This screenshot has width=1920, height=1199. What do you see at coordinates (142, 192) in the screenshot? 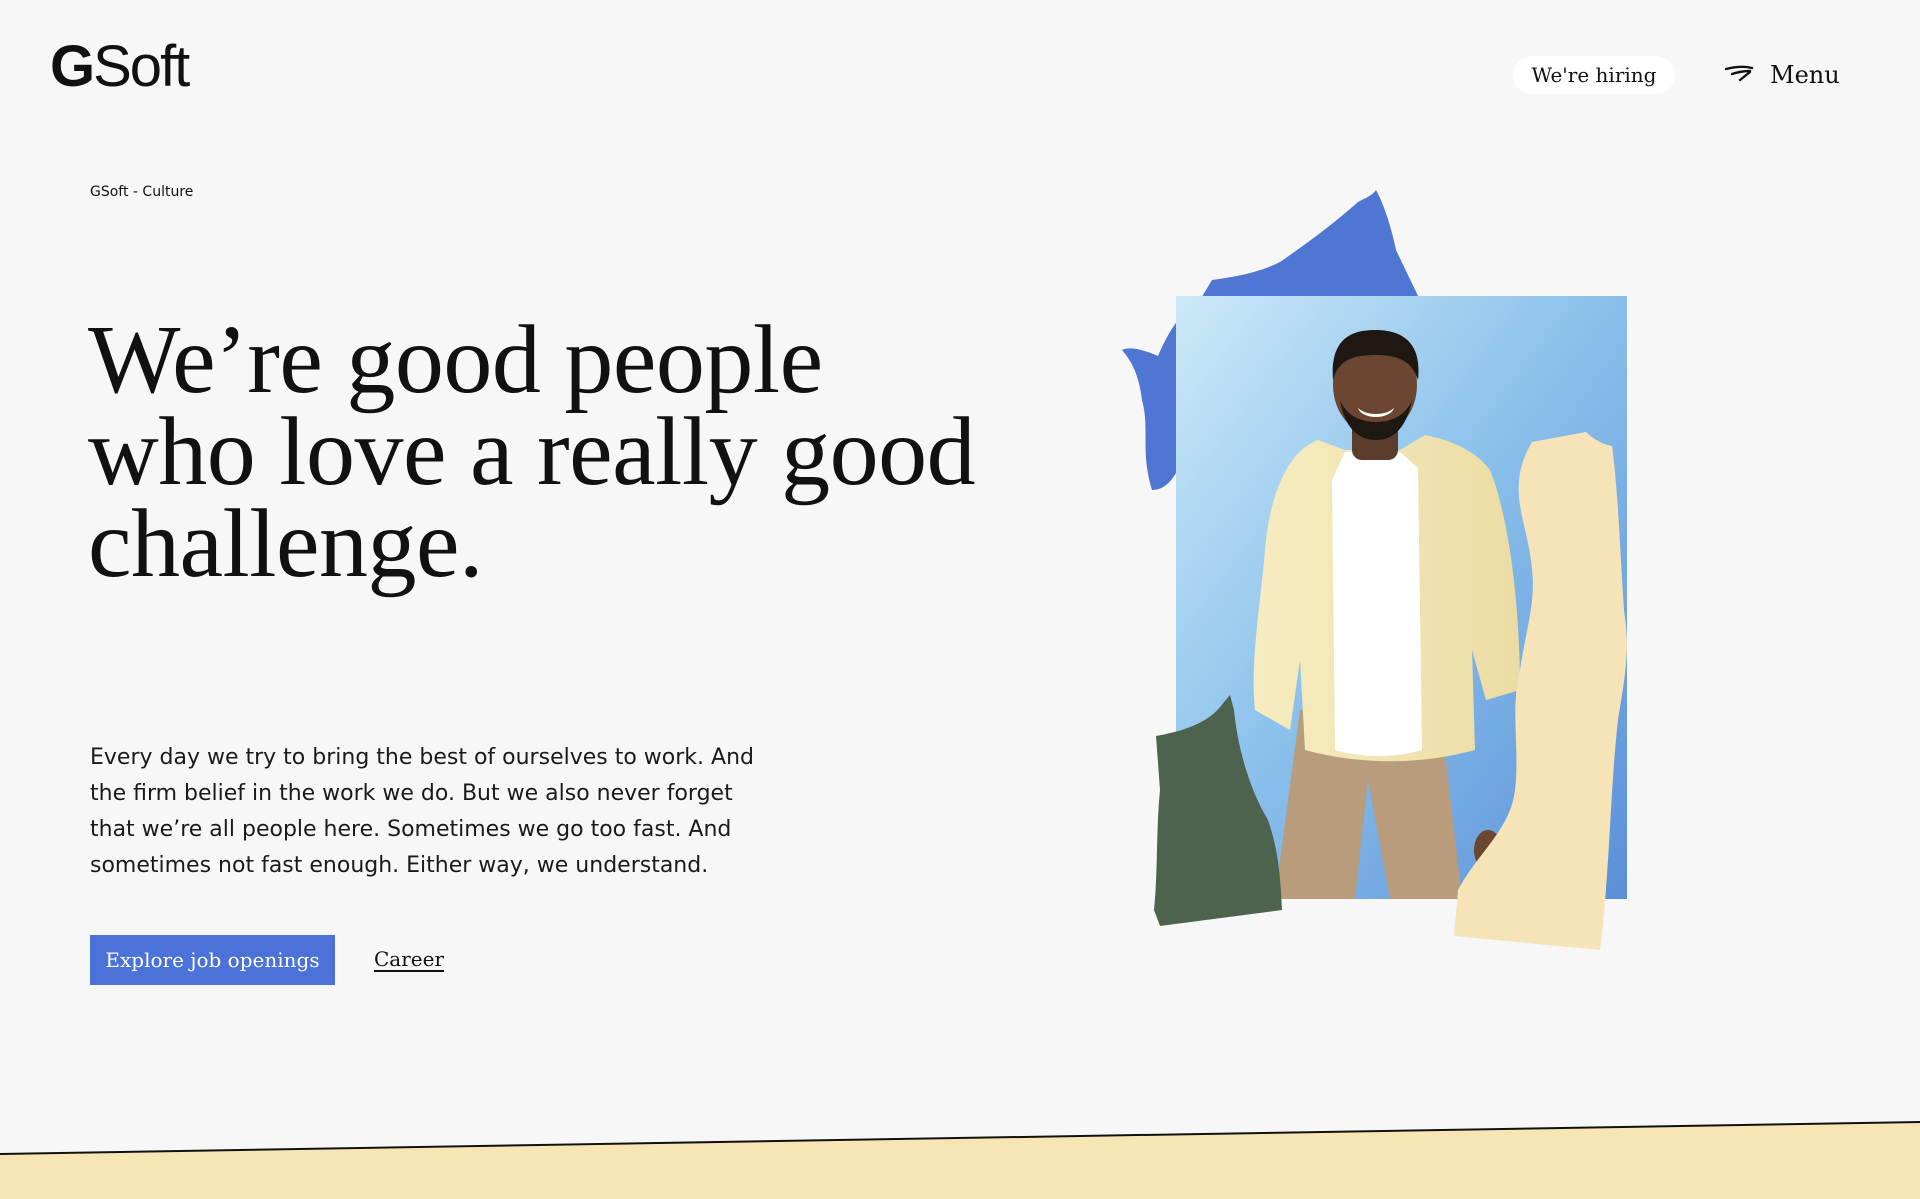
I see `breadcrumb: GSoft - Culture` at bounding box center [142, 192].